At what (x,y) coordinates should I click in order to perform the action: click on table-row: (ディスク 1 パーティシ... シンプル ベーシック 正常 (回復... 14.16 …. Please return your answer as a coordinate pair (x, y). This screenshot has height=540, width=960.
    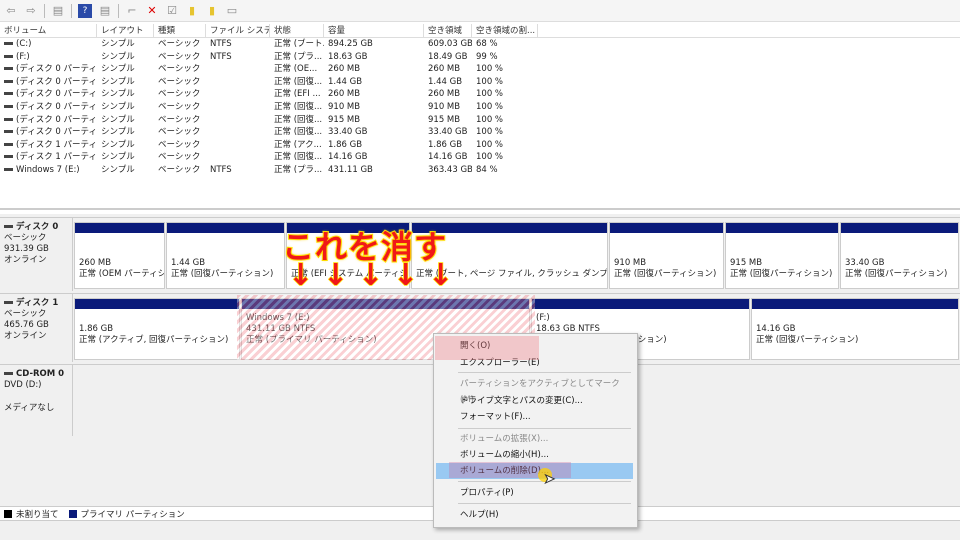
    Looking at the image, I should click on (480, 157).